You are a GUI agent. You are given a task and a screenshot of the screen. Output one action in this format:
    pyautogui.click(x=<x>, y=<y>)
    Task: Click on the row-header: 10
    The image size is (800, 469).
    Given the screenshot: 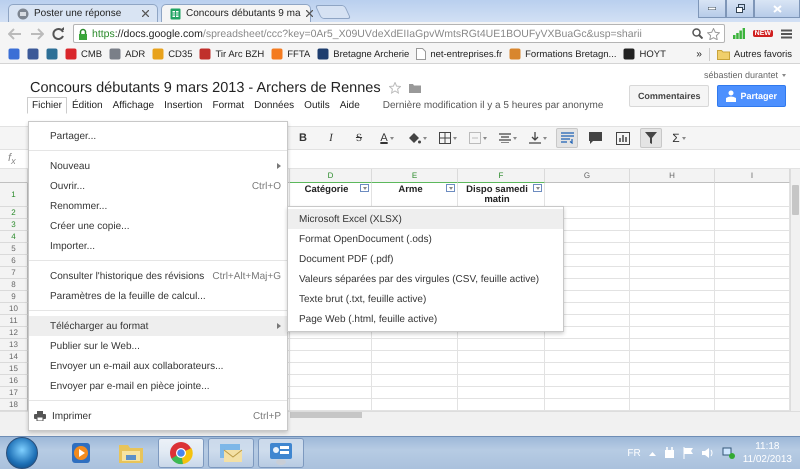 What is the action you would take?
    pyautogui.click(x=14, y=309)
    